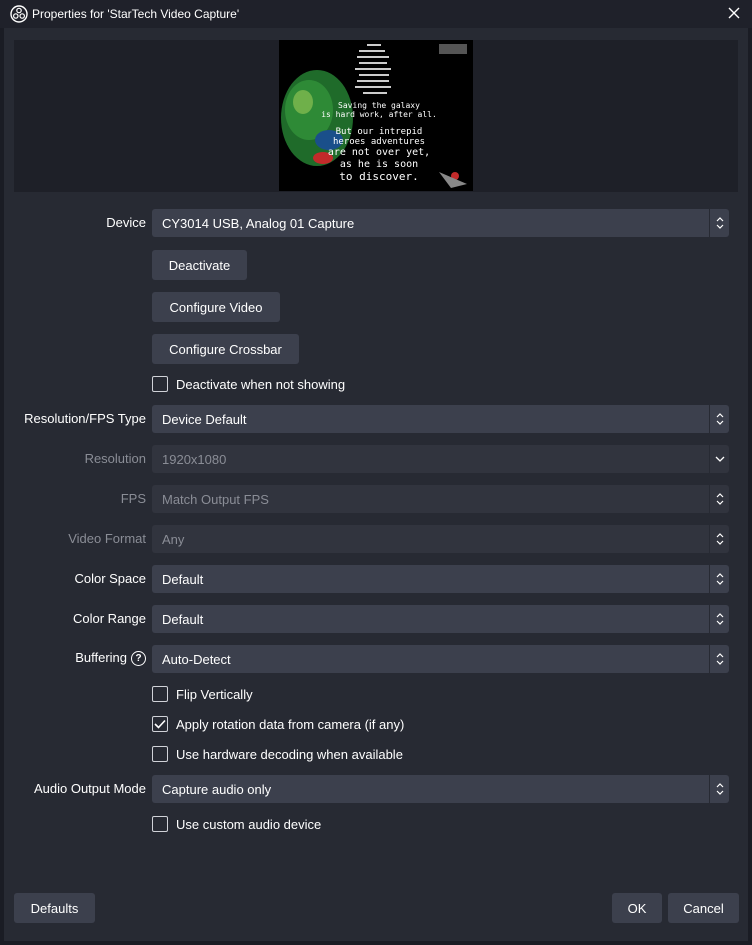  Describe the element at coordinates (133, 498) in the screenshot. I see `fps-label: FPS` at that location.